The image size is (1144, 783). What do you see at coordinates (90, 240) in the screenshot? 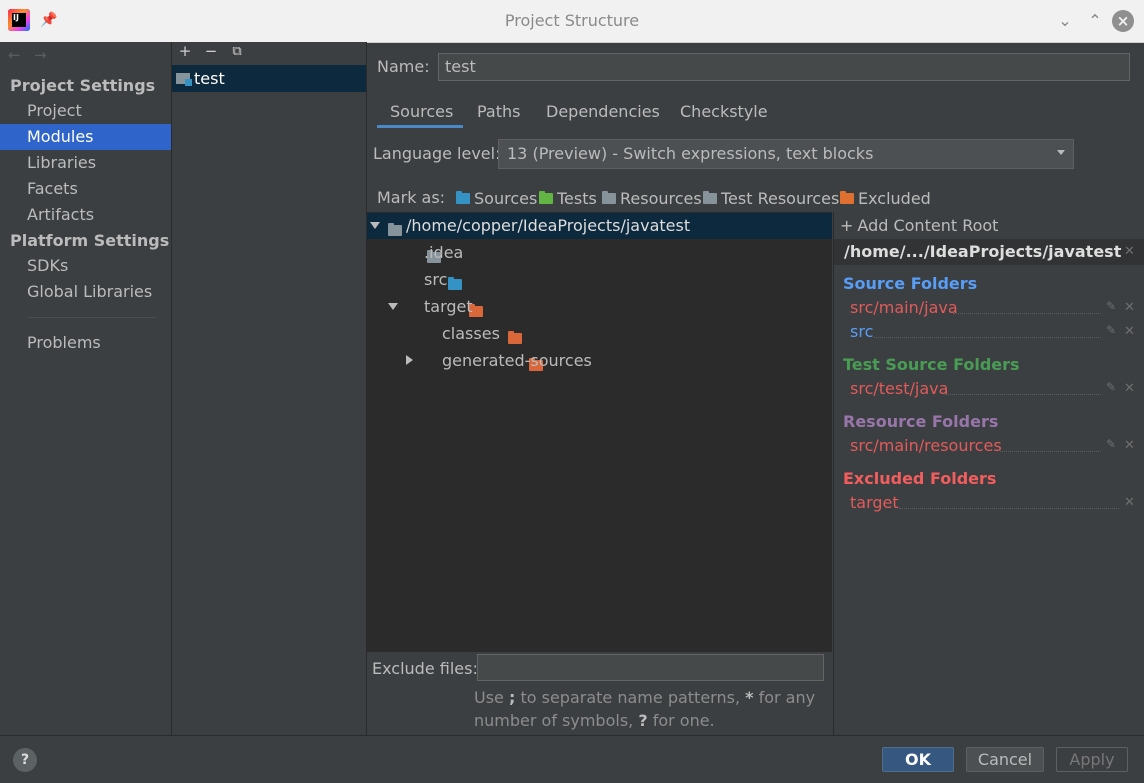
I see `platform-settings-header: Platform Settings` at bounding box center [90, 240].